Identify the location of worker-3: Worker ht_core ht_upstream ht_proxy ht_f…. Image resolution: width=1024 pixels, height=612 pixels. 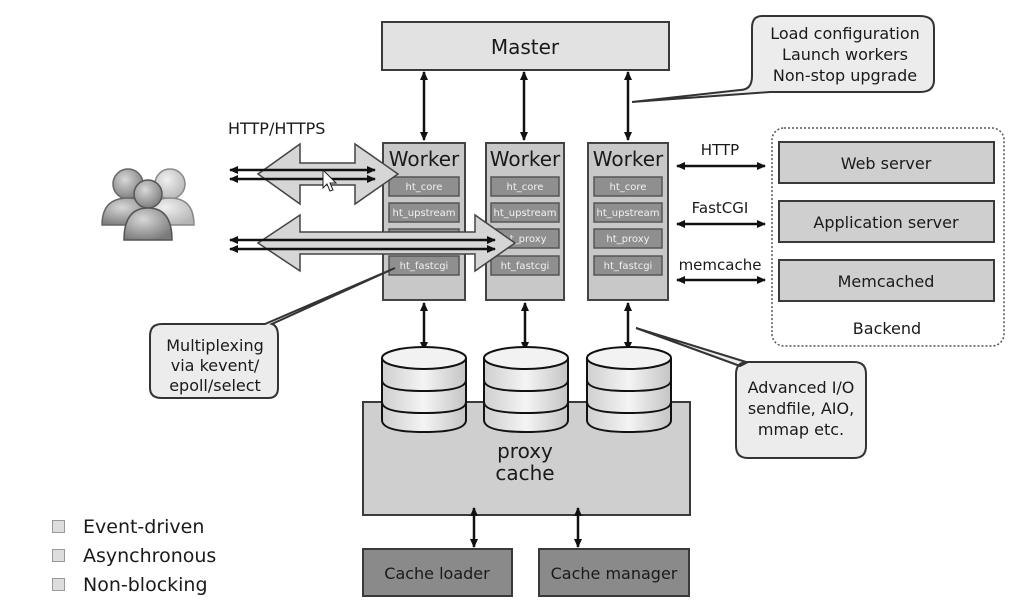
(628, 221).